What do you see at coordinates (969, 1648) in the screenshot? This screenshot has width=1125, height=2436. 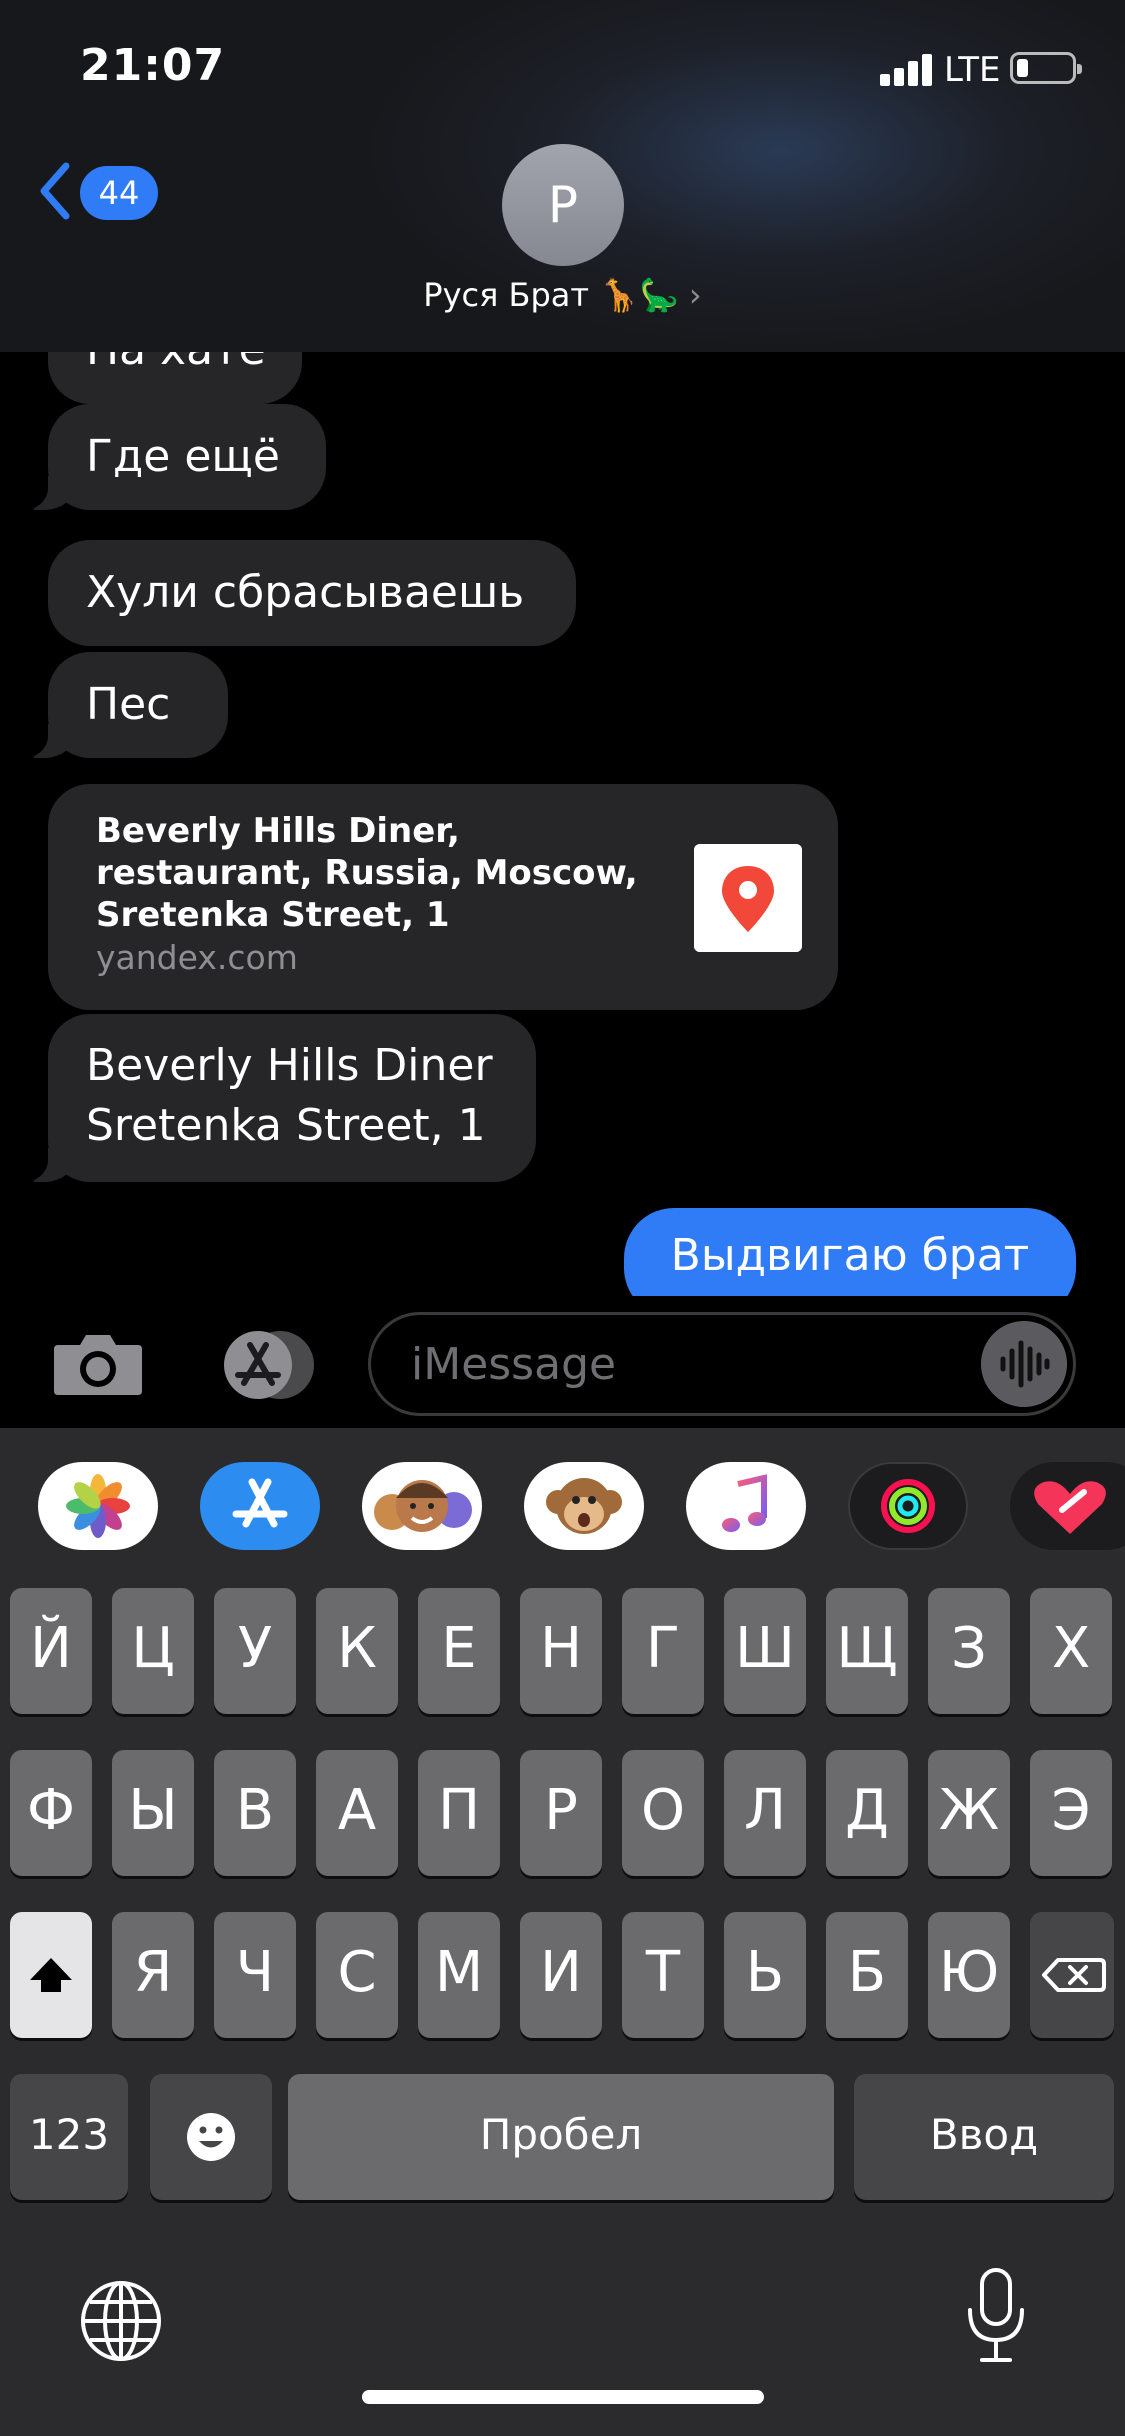 I see `key-label: З` at bounding box center [969, 1648].